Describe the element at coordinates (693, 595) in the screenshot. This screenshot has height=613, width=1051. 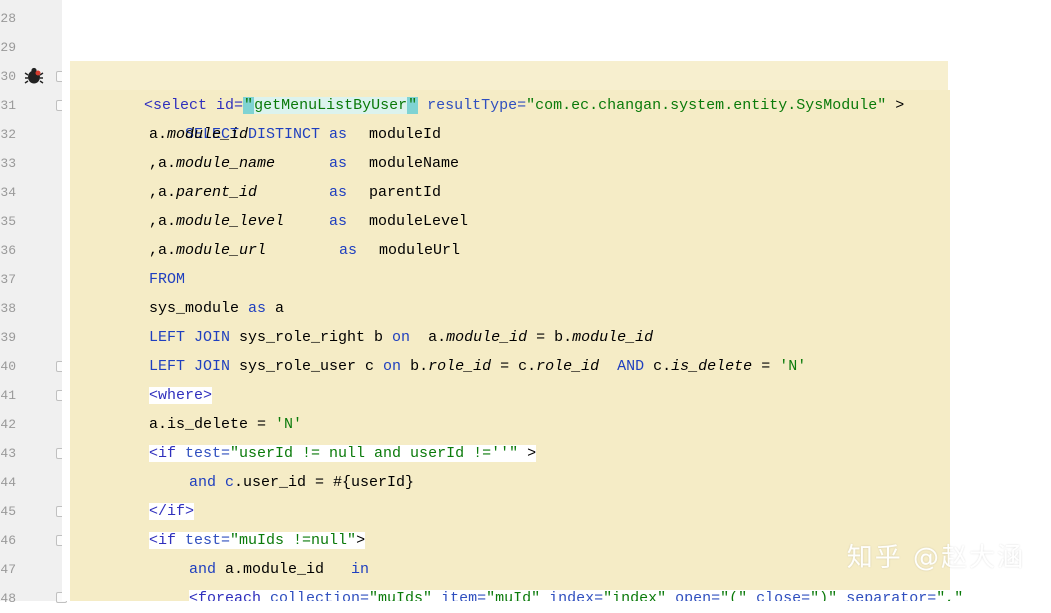
I see `attr-name: open=` at that location.